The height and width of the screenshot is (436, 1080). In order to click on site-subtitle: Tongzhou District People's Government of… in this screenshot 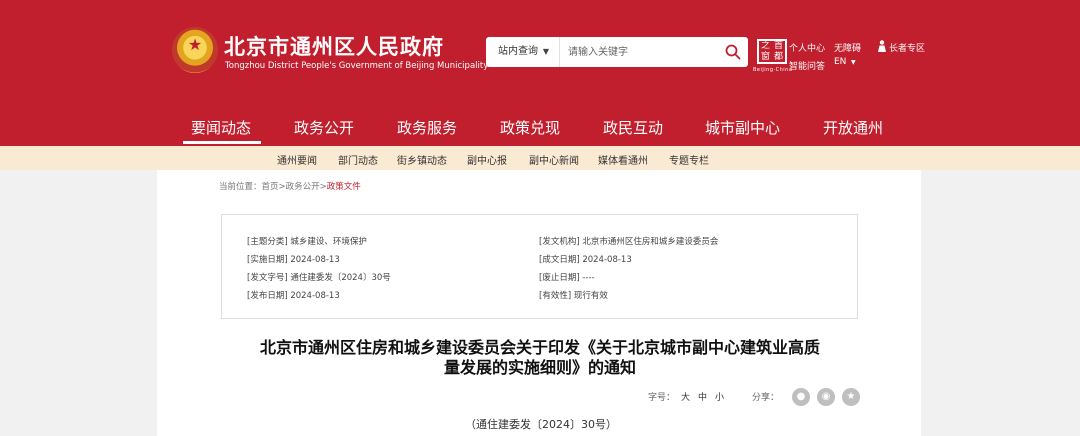, I will do `click(357, 66)`.